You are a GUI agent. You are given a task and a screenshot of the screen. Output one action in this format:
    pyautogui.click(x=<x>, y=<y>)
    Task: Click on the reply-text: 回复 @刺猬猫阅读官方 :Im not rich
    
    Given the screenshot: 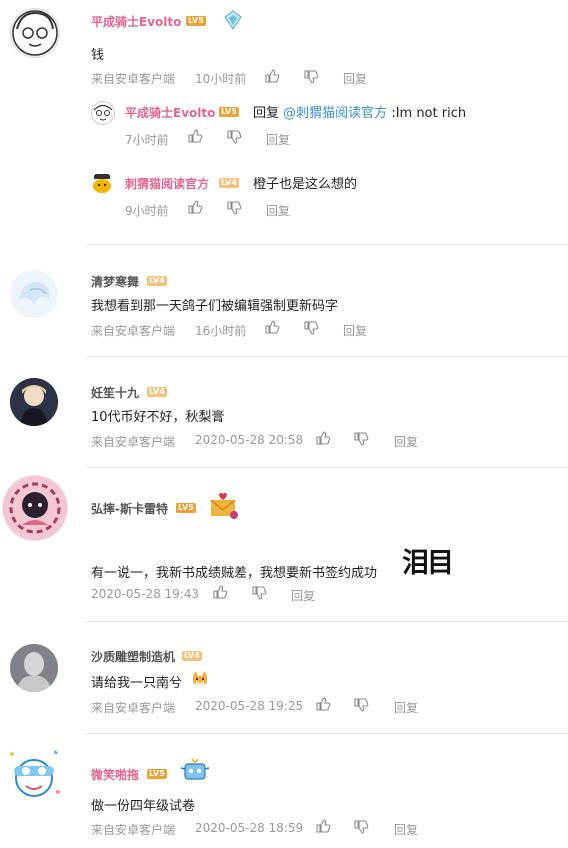 What is the action you would take?
    pyautogui.click(x=359, y=111)
    